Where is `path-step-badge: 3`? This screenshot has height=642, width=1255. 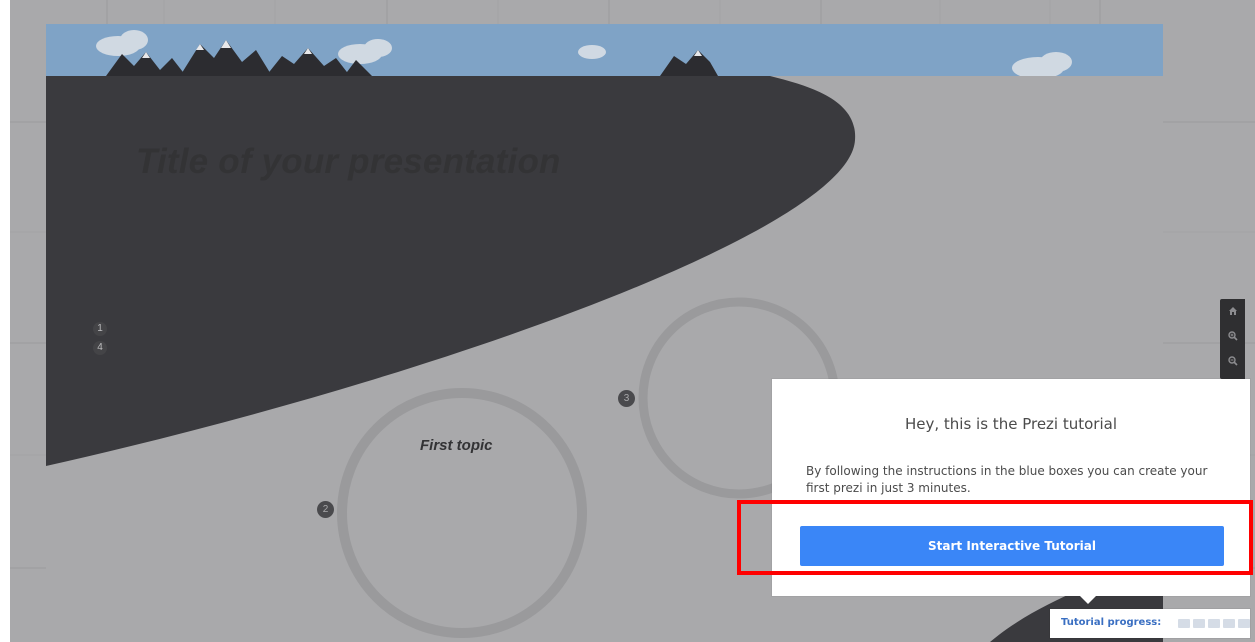 path-step-badge: 3 is located at coordinates (626, 398).